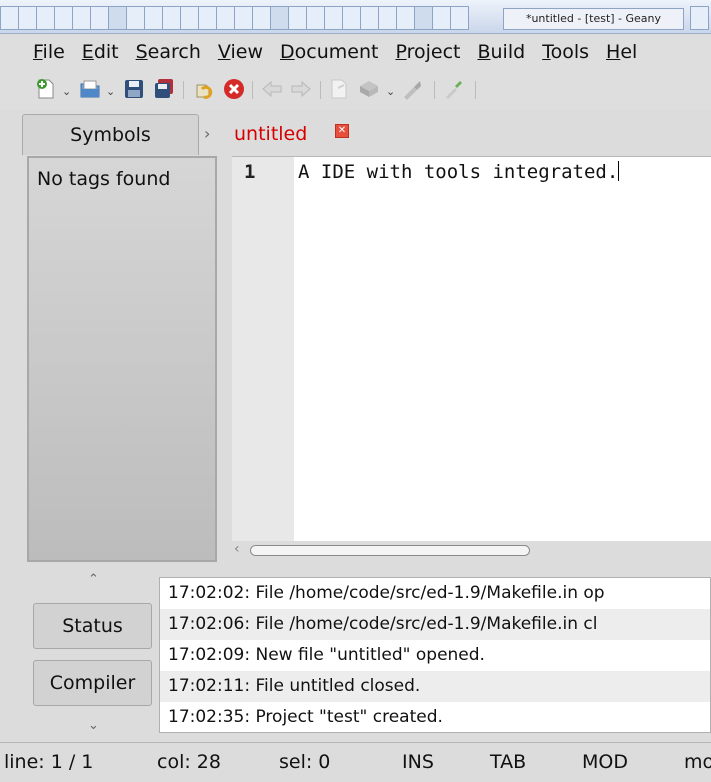 This screenshot has width=711, height=782. Describe the element at coordinates (224, 52) in the screenshot. I see `menu-mnemonic: V` at that location.